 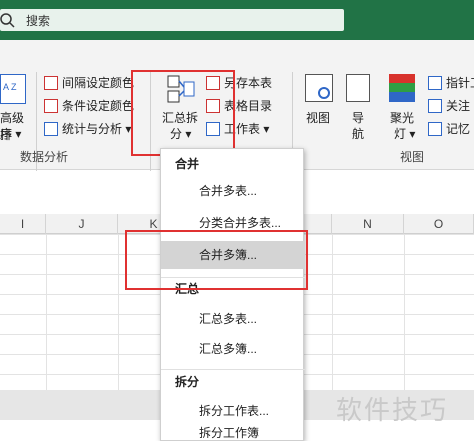 I want to click on view-icon, so click(x=319, y=88).